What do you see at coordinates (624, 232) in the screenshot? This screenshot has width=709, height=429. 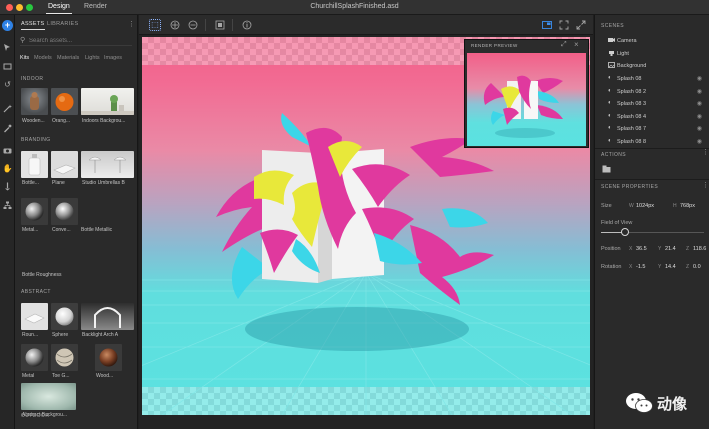 I see `fov-slider-thumb` at bounding box center [624, 232].